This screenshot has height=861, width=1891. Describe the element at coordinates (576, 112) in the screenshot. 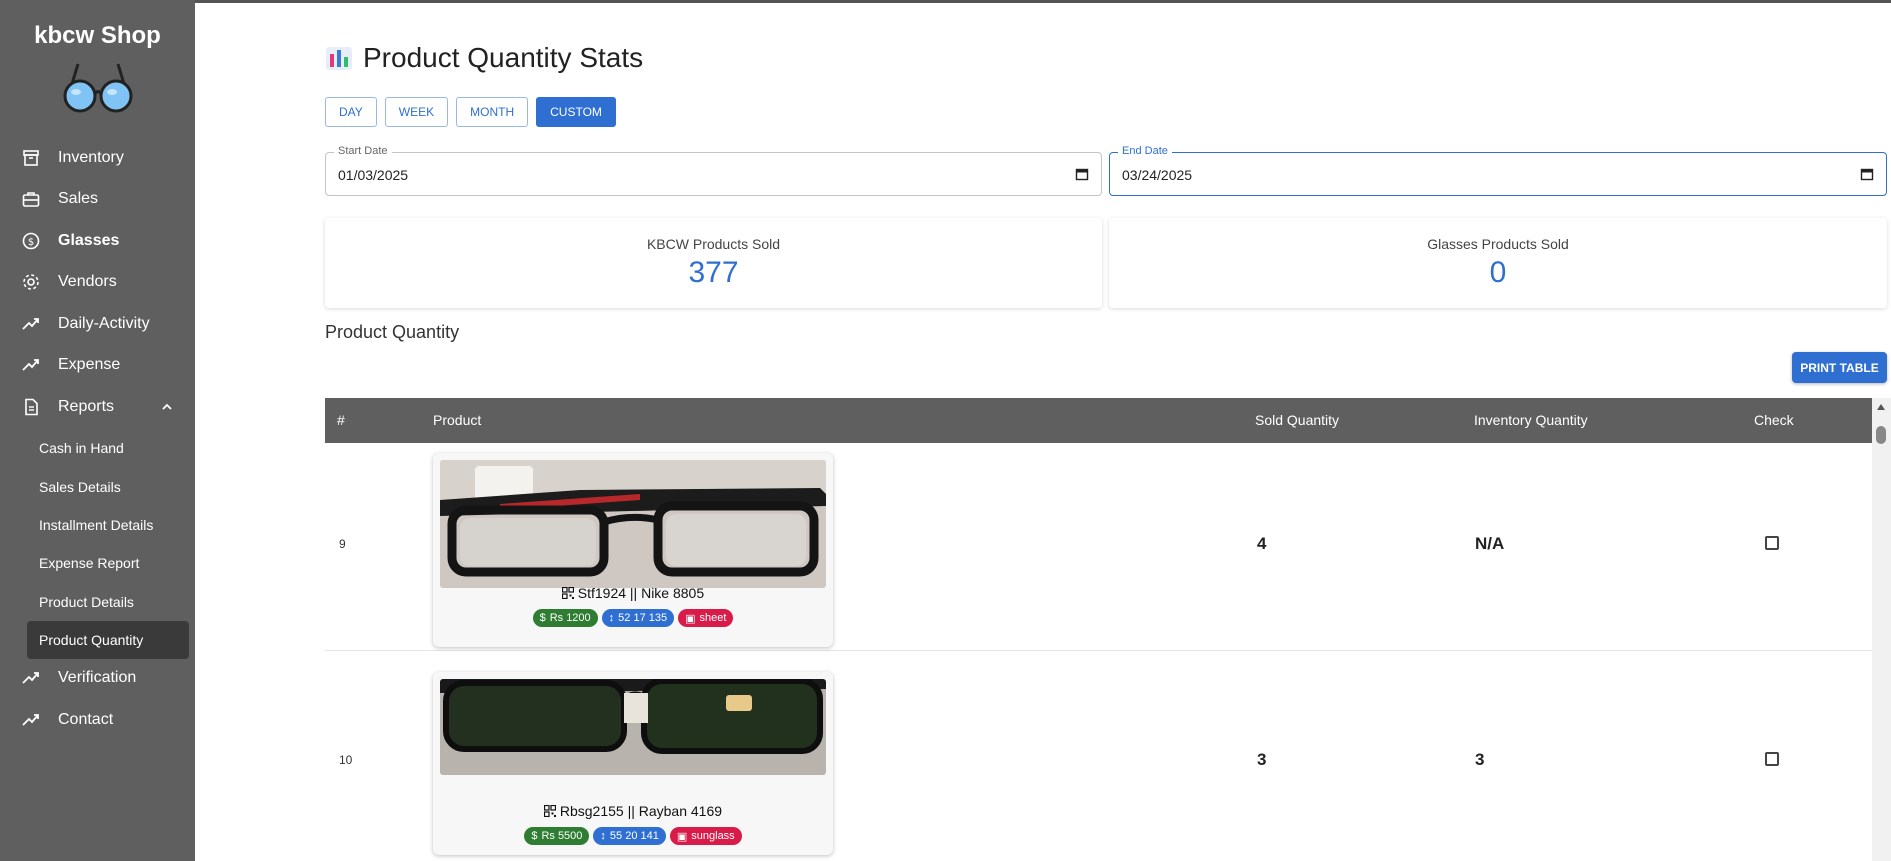

I see `range-custom-button: CUSTOM` at that location.